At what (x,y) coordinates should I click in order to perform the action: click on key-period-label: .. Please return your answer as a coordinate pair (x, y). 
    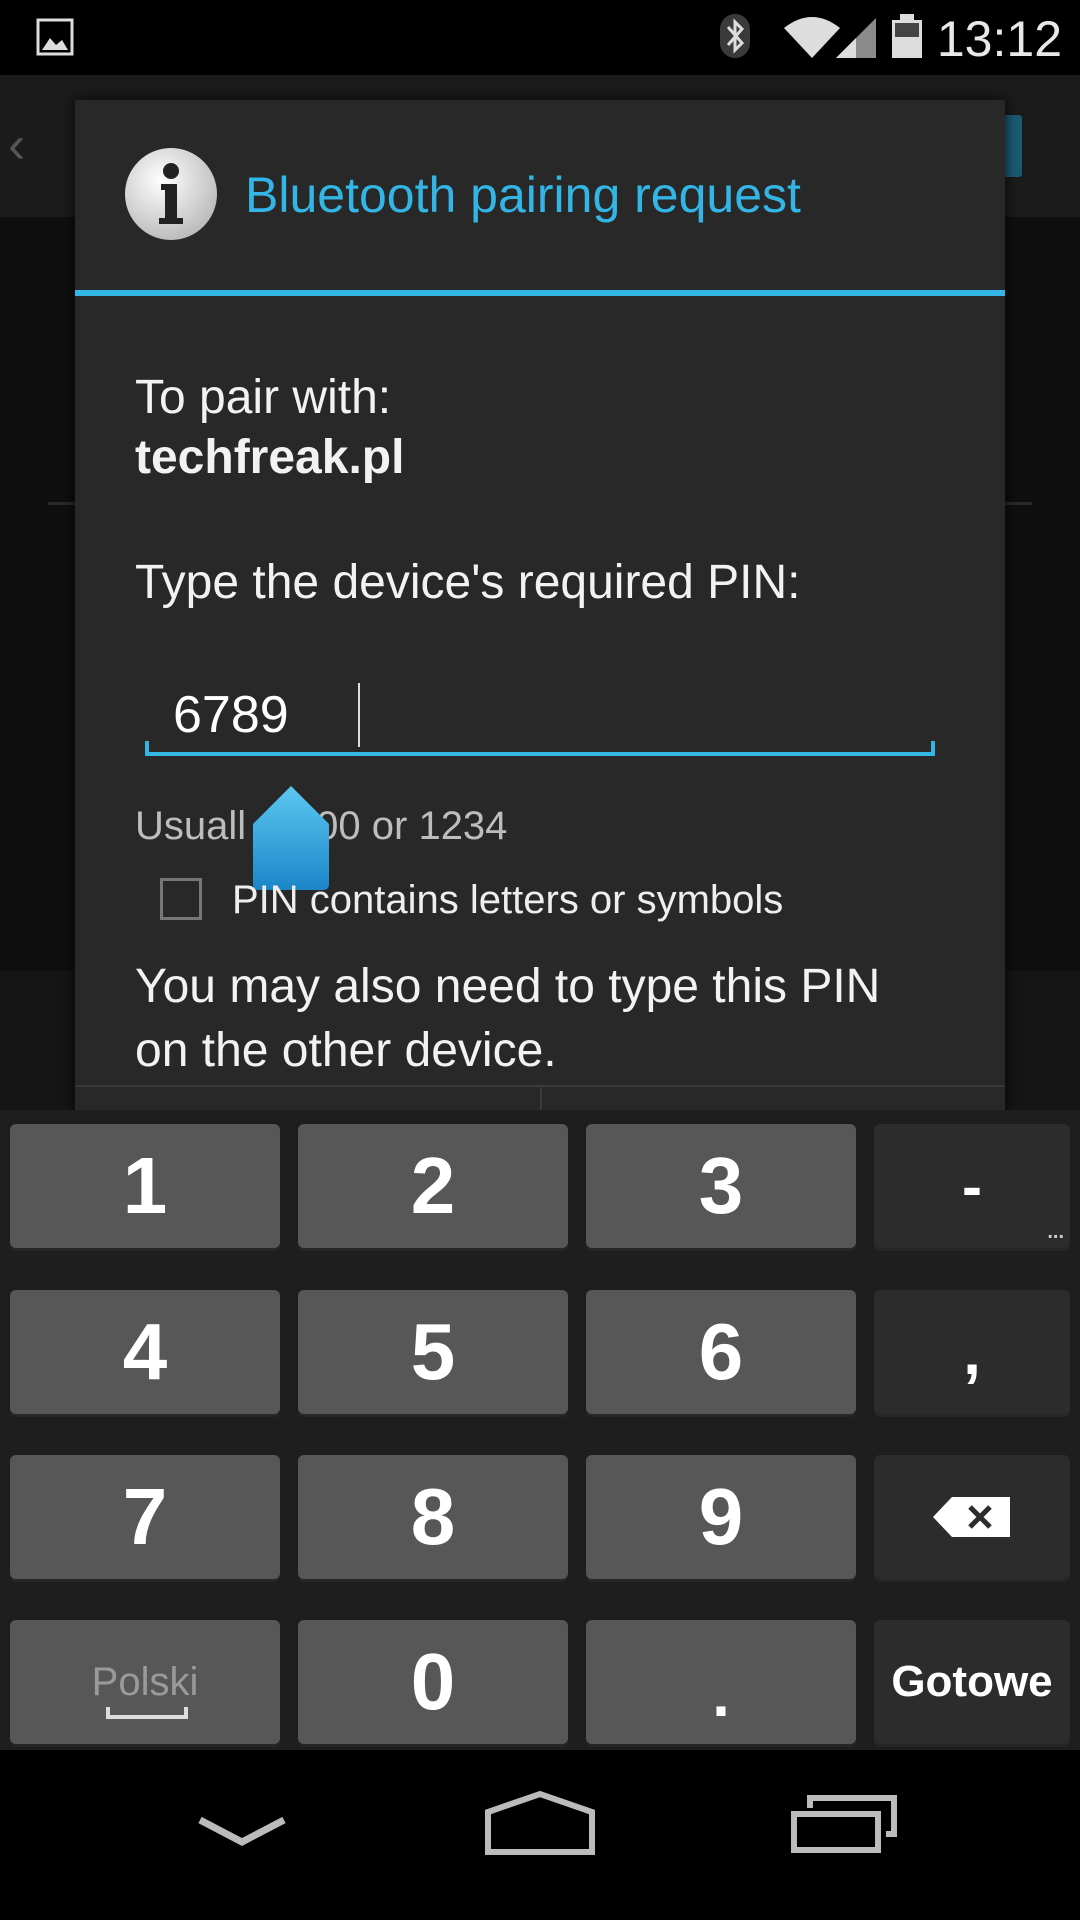
    Looking at the image, I should click on (721, 1694).